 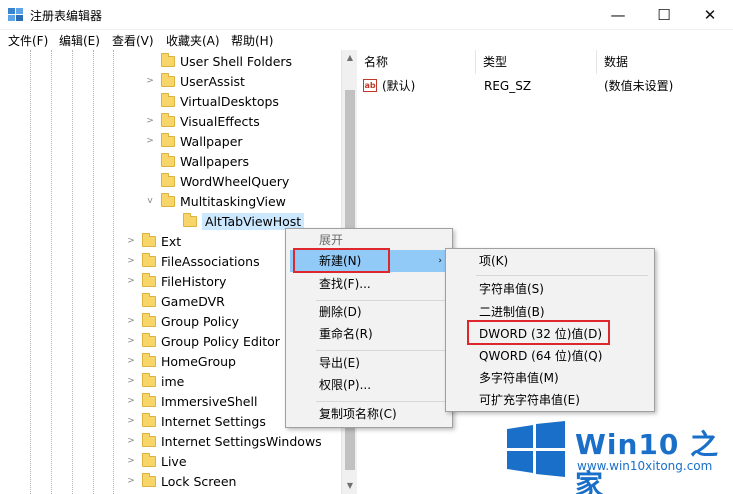 I want to click on value-data: (数值未设置), so click(x=639, y=86).